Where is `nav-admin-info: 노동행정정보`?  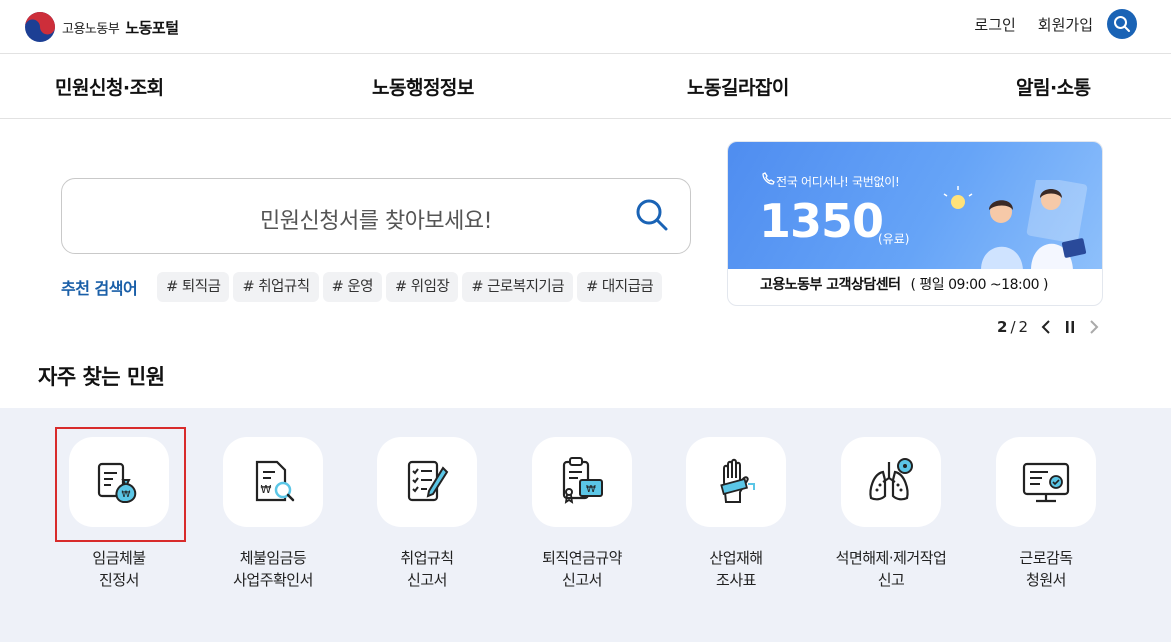 nav-admin-info: 노동행정정보 is located at coordinates (423, 86).